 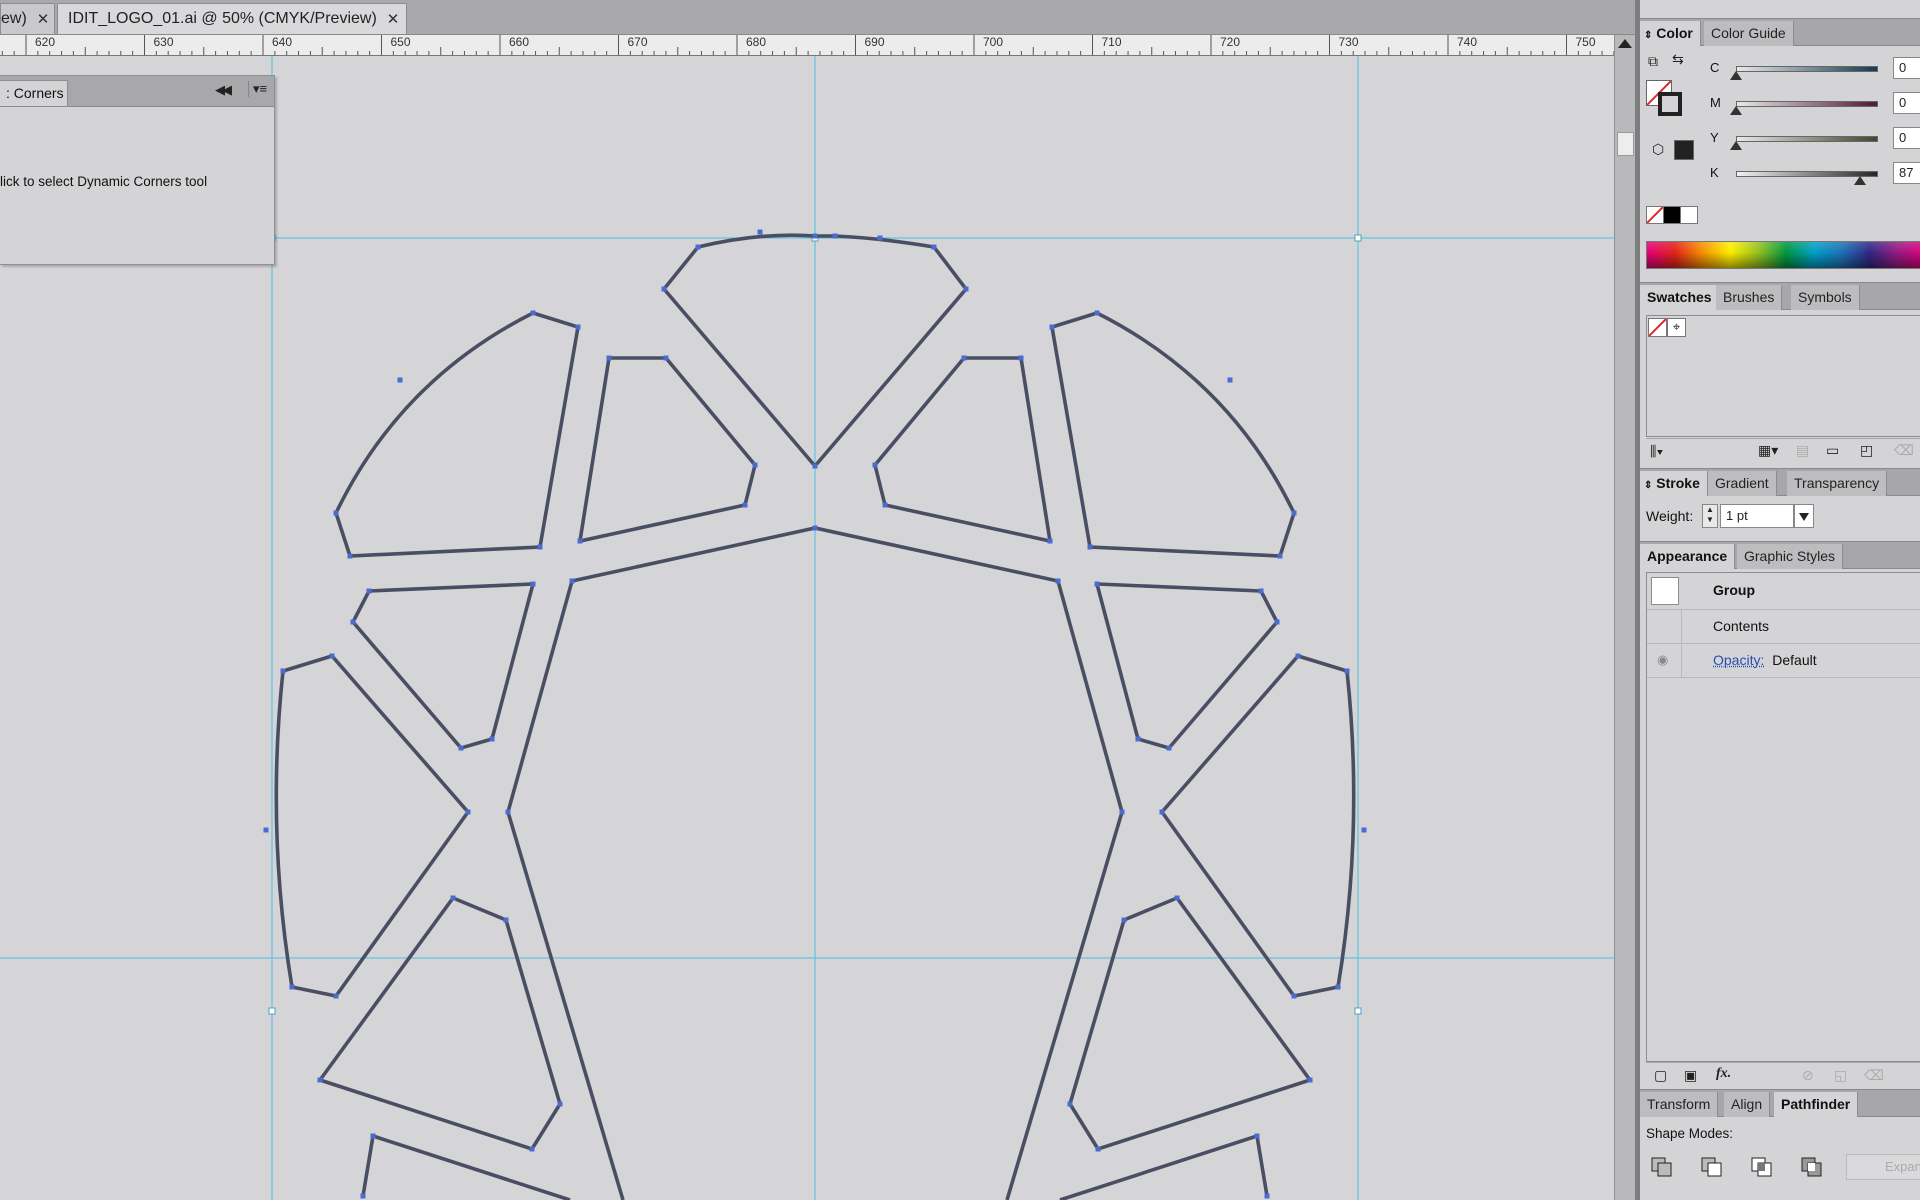 I want to click on visibility-eye-icon: ◉, so click(x=1662, y=660).